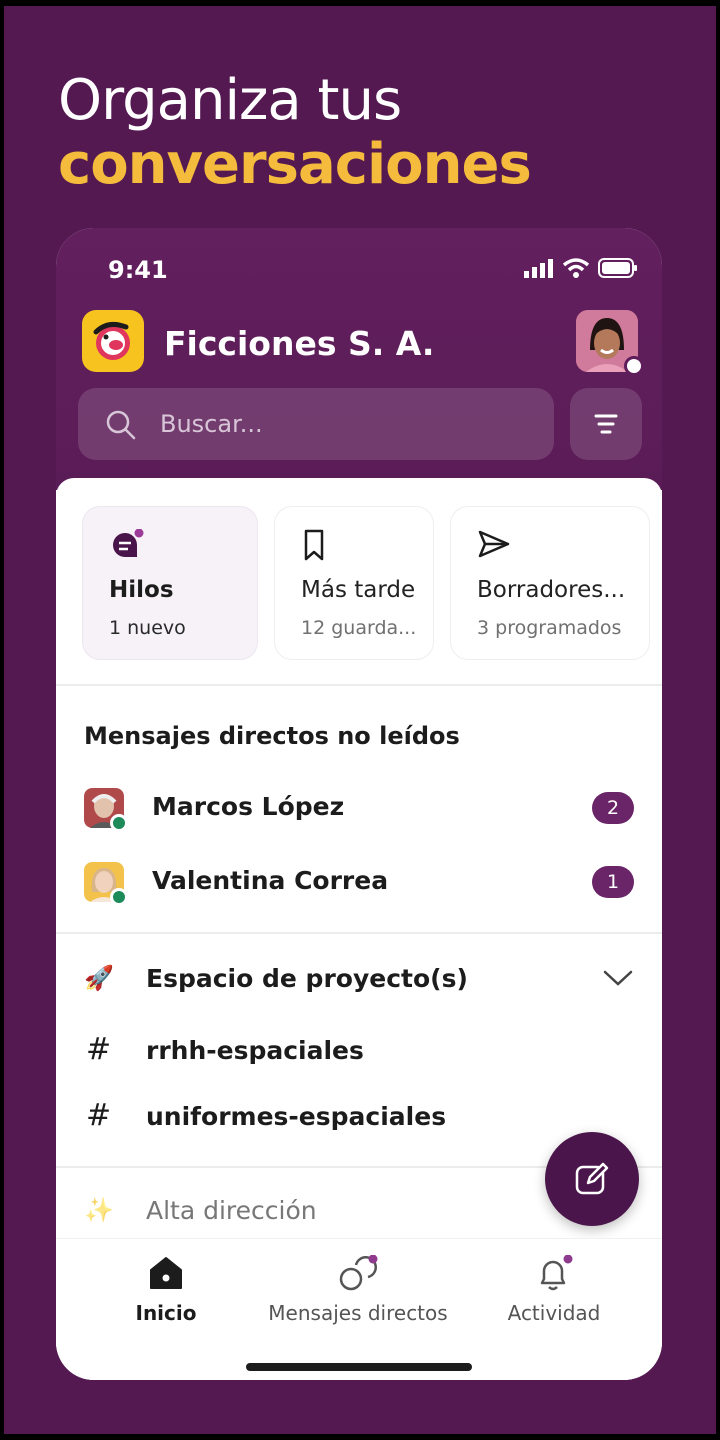 This screenshot has width=720, height=1440. I want to click on home-icon, so click(166, 1273).